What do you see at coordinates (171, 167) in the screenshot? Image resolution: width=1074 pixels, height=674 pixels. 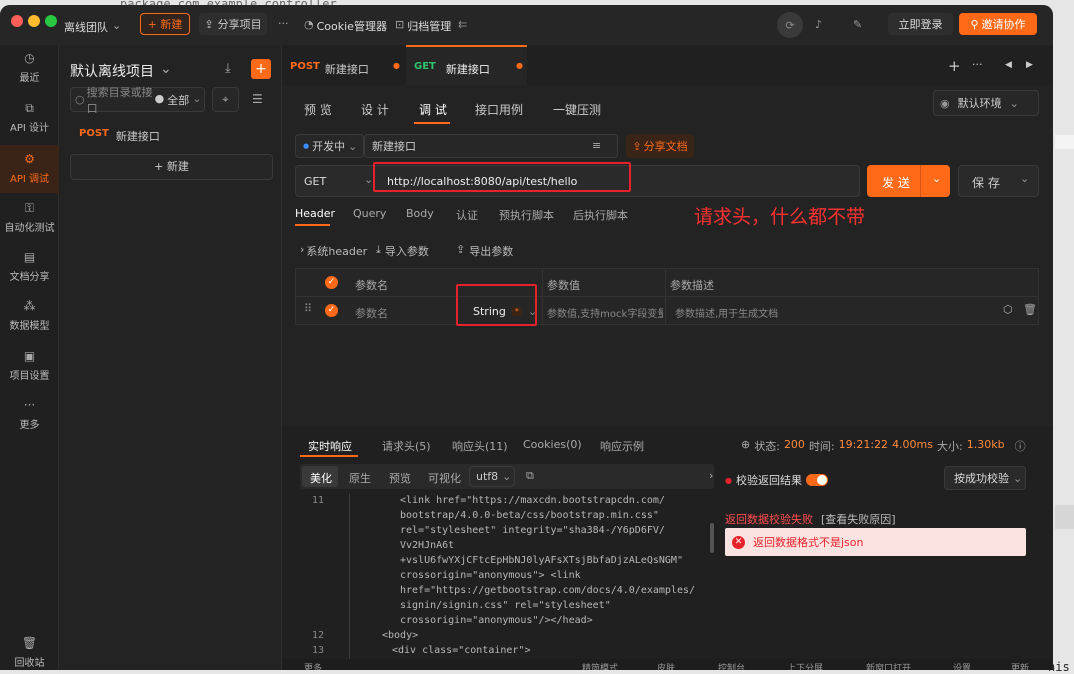 I see `new-item-button: + 新建` at bounding box center [171, 167].